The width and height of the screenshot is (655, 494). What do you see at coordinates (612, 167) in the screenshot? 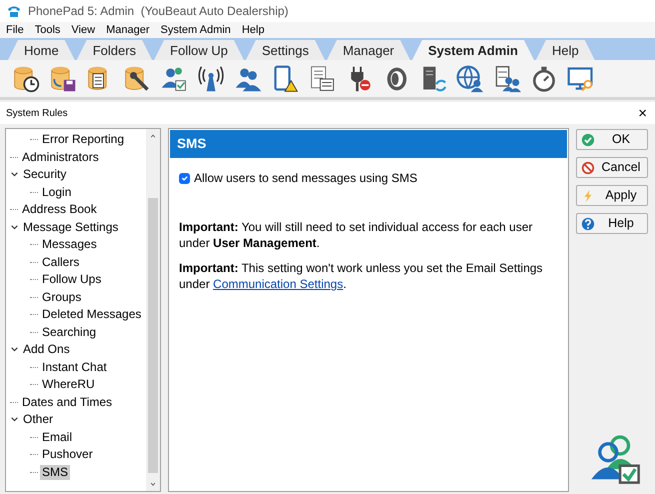
I see `cancel-button: Cancel` at bounding box center [612, 167].